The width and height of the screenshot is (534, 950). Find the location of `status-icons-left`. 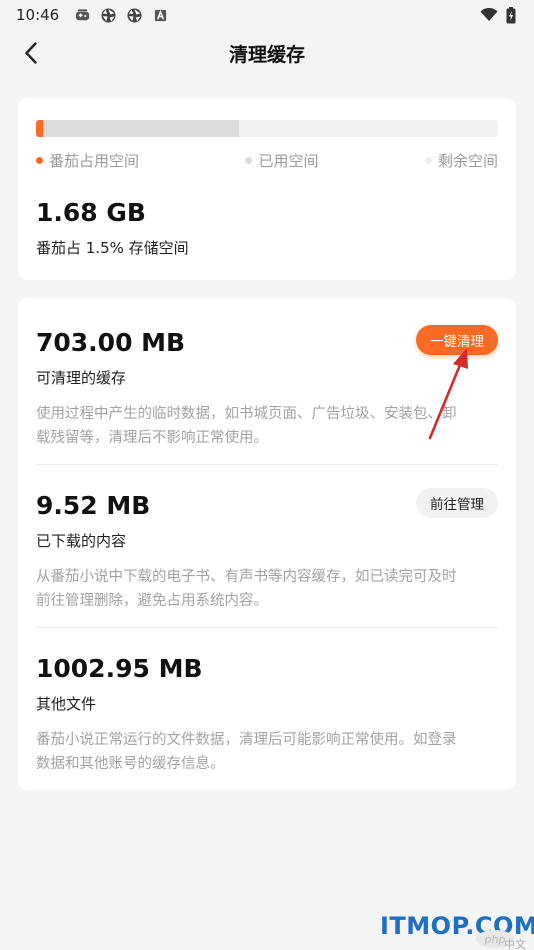

status-icons-left is located at coordinates (121, 15).